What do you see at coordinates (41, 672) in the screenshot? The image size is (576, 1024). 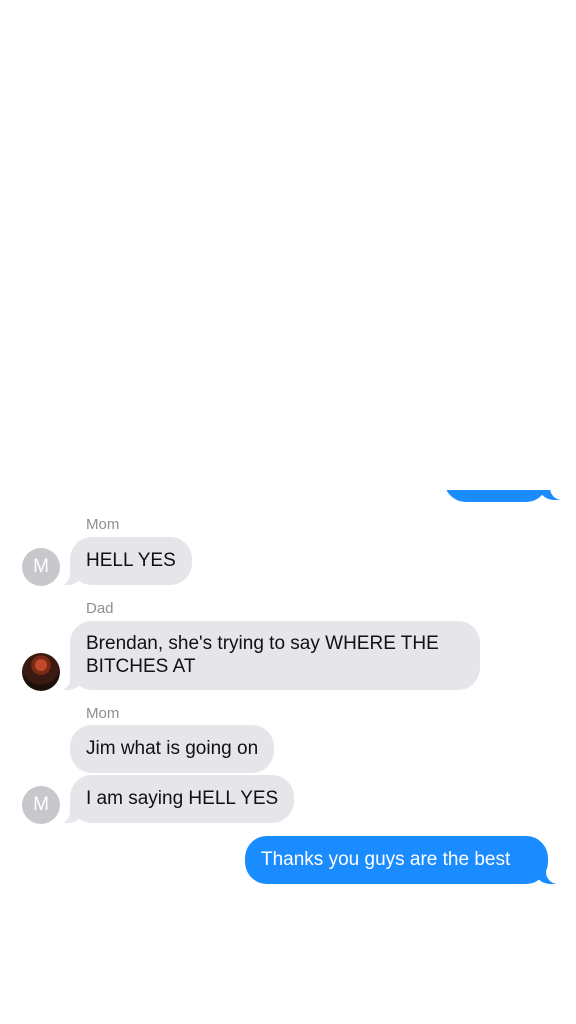 I see `photo-avatar-icon` at bounding box center [41, 672].